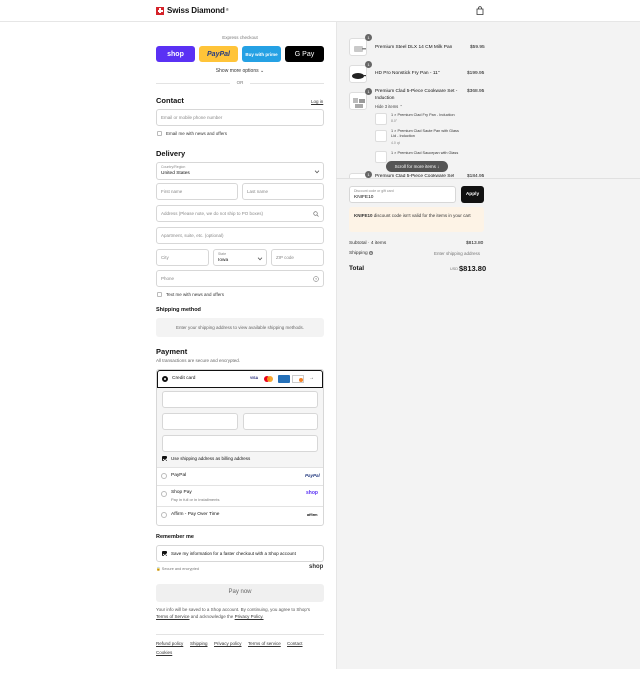 The image size is (640, 695). Describe the element at coordinates (240, 37) in the screenshot. I see `express-title: Express checkout` at that location.